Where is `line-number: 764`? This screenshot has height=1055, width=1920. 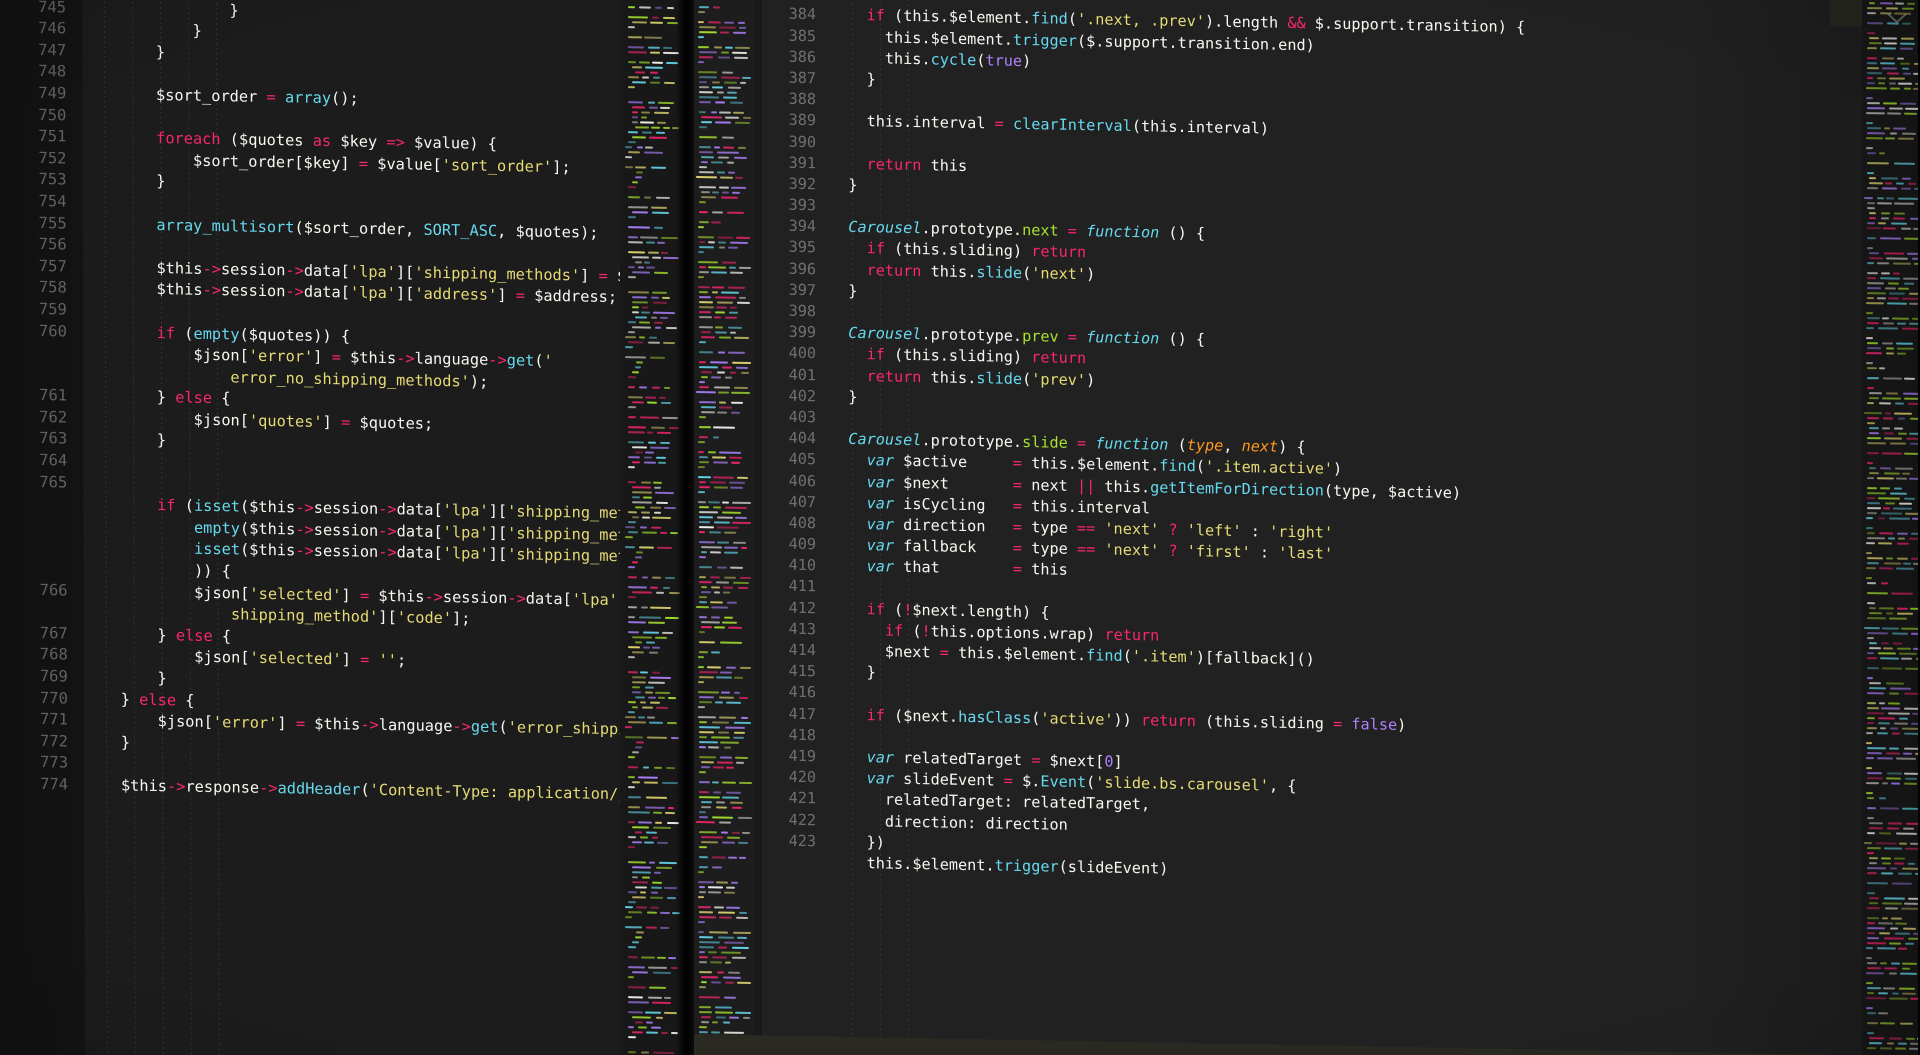 line-number: 764 is located at coordinates (53, 460).